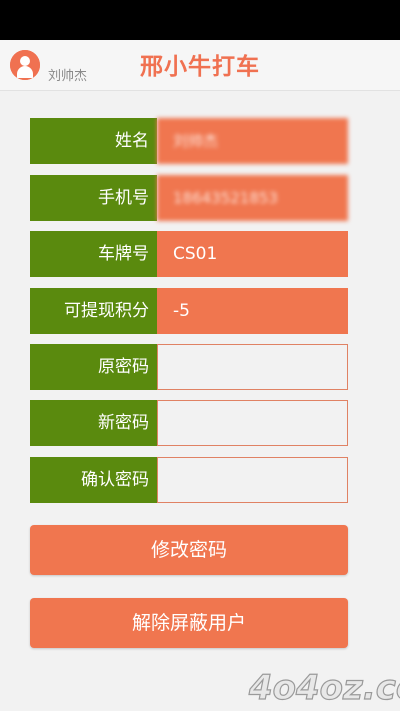 The width and height of the screenshot is (400, 711). Describe the element at coordinates (189, 550) in the screenshot. I see `change-password-button: 修改密码` at that location.